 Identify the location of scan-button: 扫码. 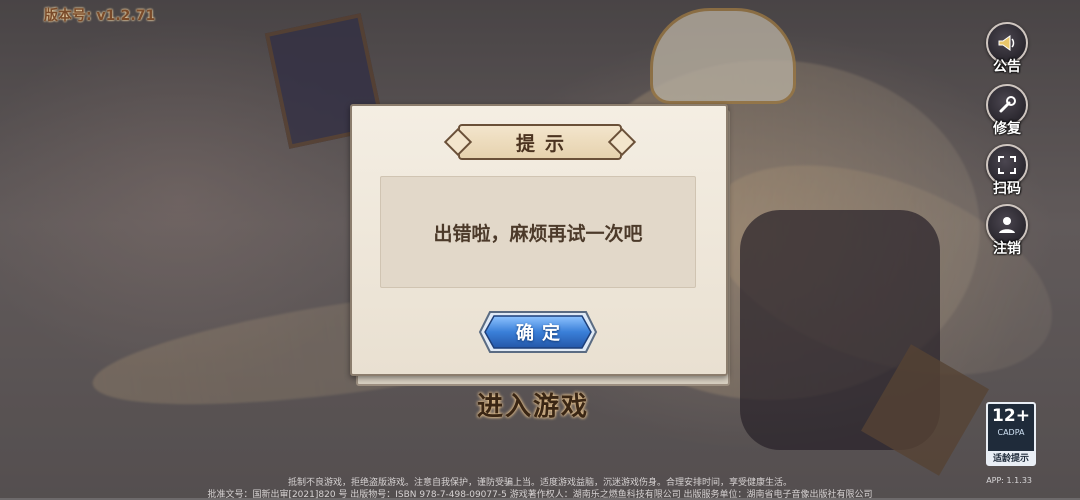
(1007, 171).